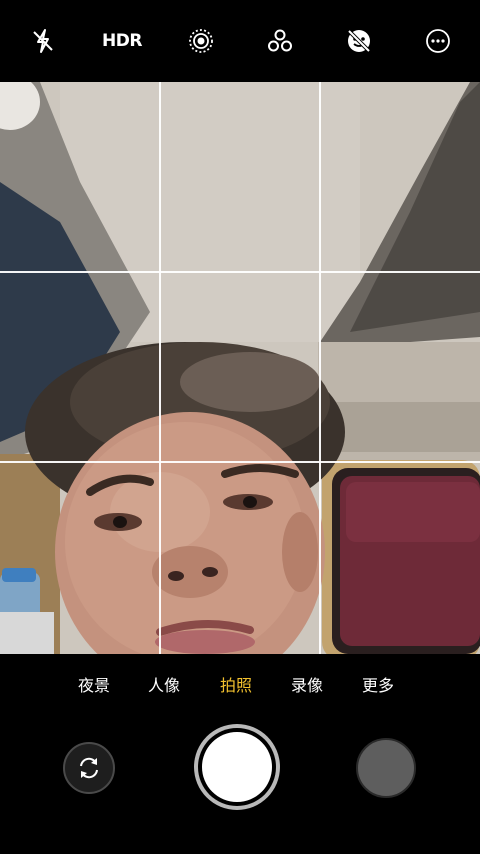 The height and width of the screenshot is (854, 480). Describe the element at coordinates (280, 41) in the screenshot. I see `filters-icon` at that location.